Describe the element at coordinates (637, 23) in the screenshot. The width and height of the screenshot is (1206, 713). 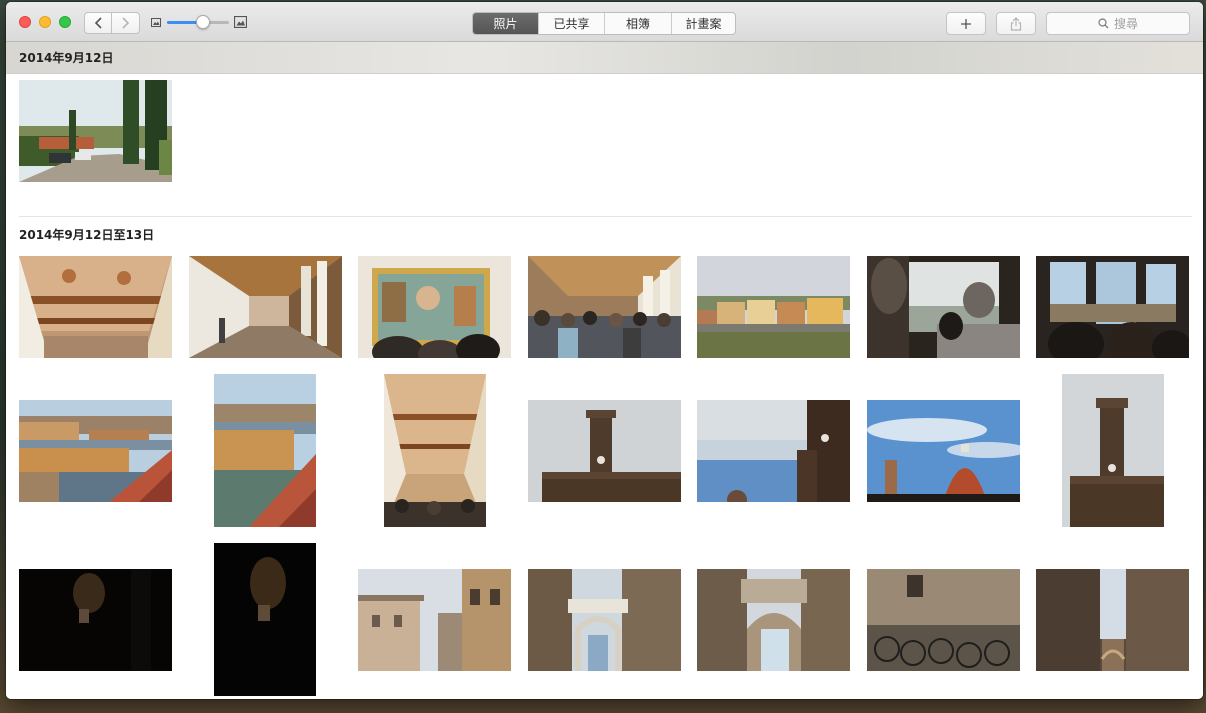
I see `tab-albums: 相簿` at that location.